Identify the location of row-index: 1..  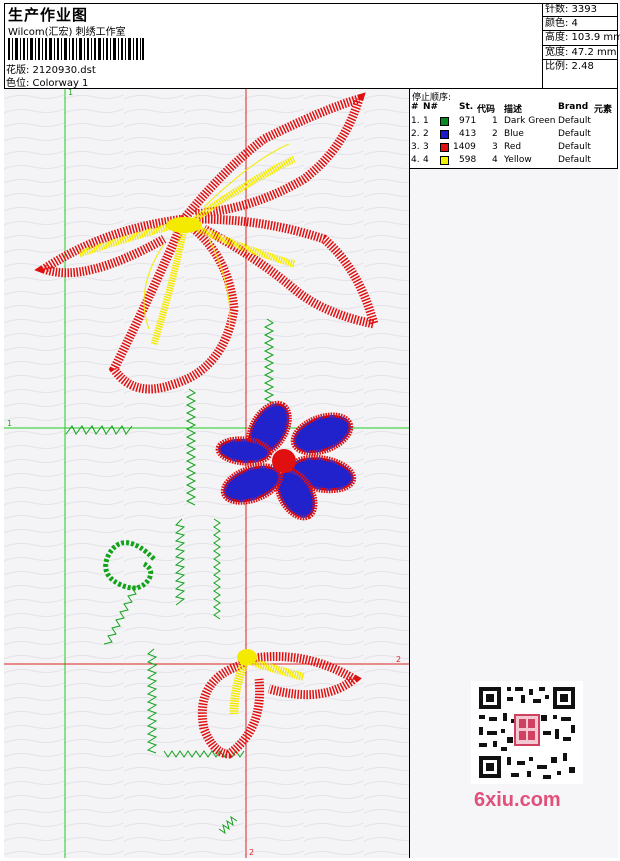
(415, 121).